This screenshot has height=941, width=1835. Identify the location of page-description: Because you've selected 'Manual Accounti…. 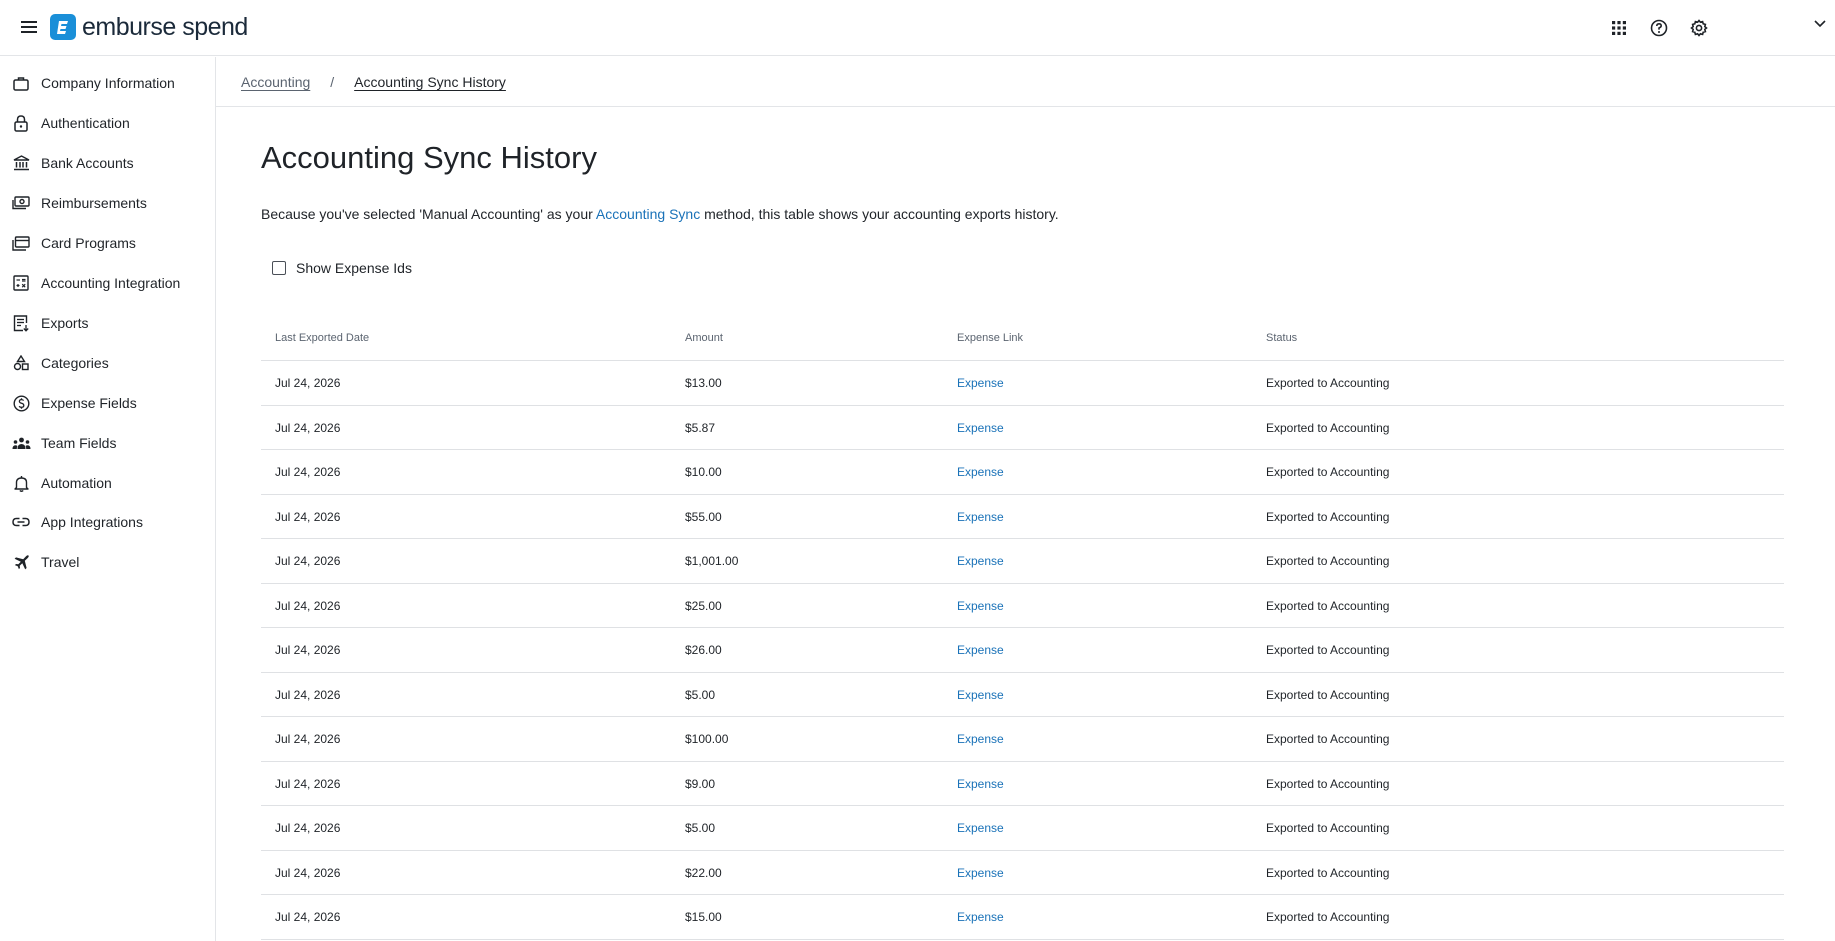
(660, 214).